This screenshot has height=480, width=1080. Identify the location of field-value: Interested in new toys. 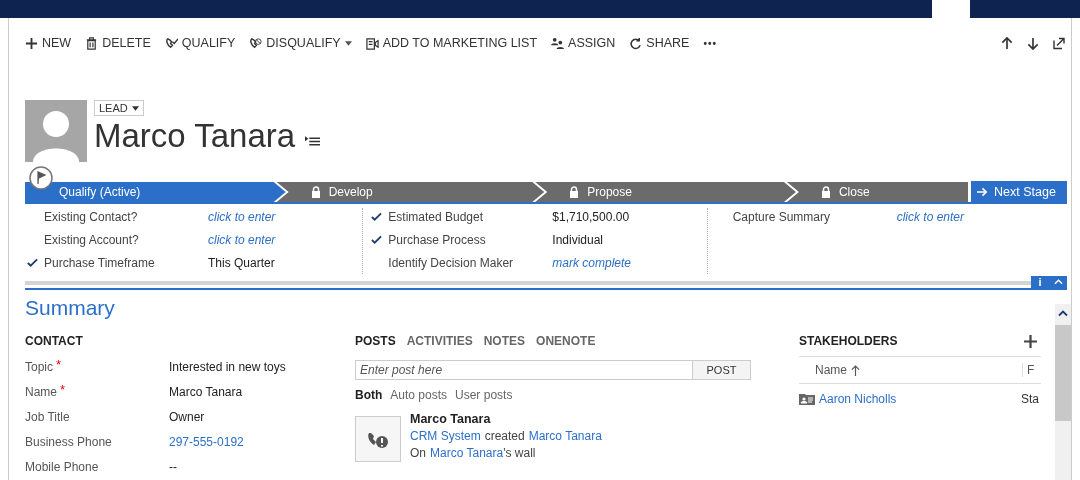
(227, 367).